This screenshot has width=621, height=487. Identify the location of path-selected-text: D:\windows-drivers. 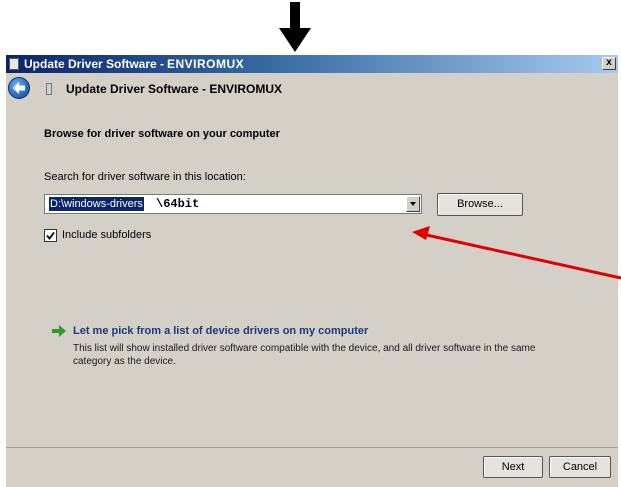
(96, 204).